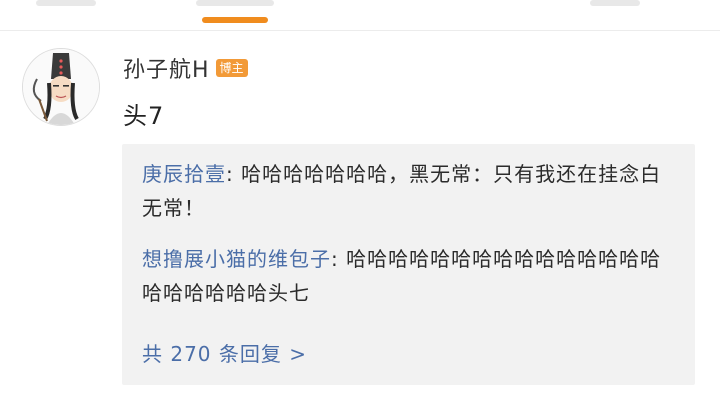  What do you see at coordinates (235, 20) in the screenshot?
I see `active-tab-indicator` at bounding box center [235, 20].